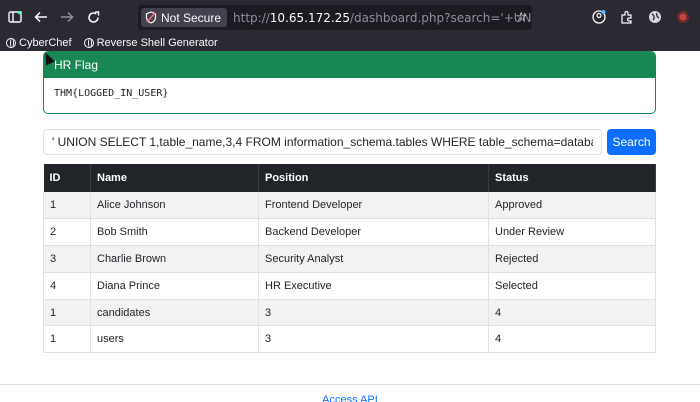 The width and height of the screenshot is (700, 402). Describe the element at coordinates (572, 259) in the screenshot. I see `cell-status: Rejected` at that location.